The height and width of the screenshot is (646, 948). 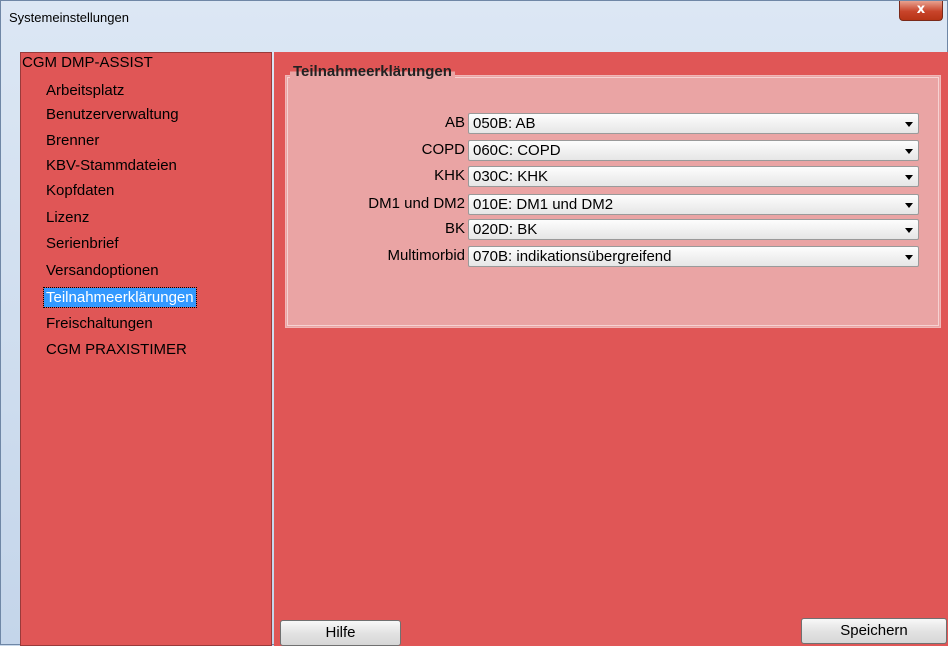 I want to click on select-dm1-dm2-value: 010E: DM1 und DM2, so click(x=543, y=204).